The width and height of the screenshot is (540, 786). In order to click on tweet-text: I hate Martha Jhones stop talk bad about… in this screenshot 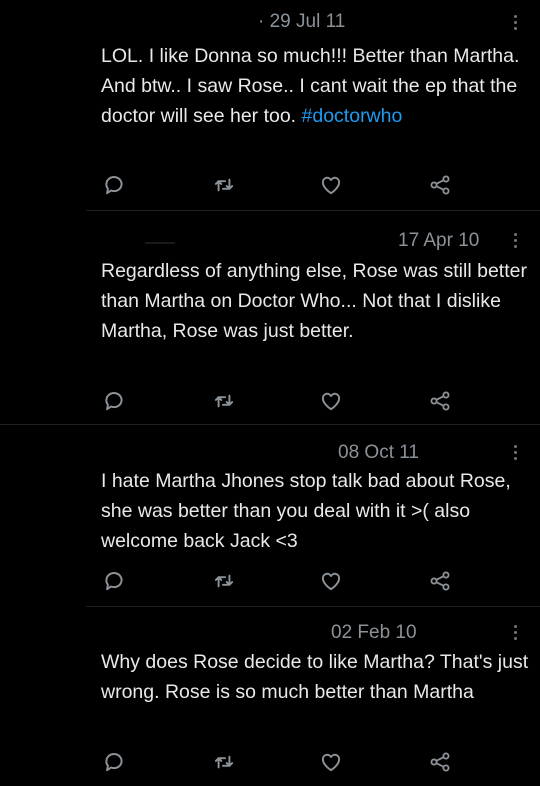, I will do `click(306, 511)`.